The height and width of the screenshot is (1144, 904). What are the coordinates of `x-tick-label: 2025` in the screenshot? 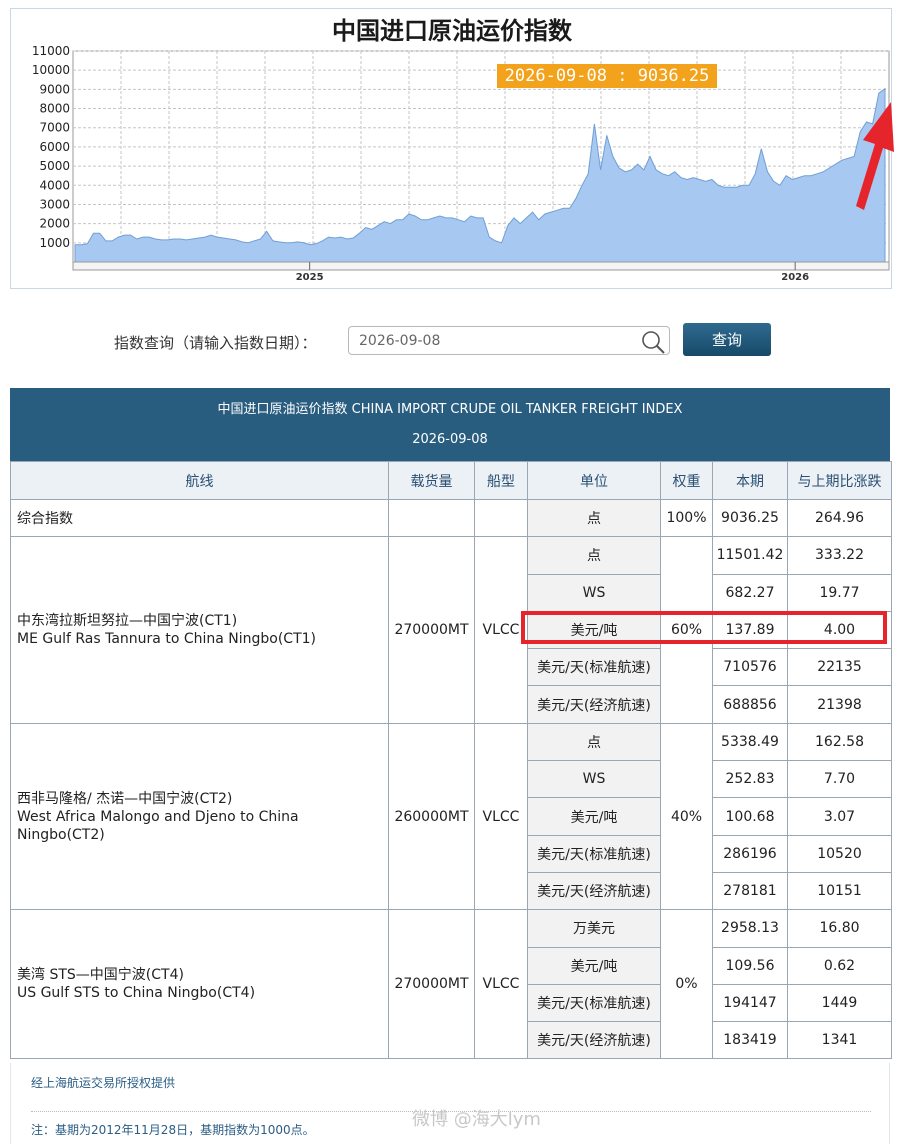 It's located at (310, 277).